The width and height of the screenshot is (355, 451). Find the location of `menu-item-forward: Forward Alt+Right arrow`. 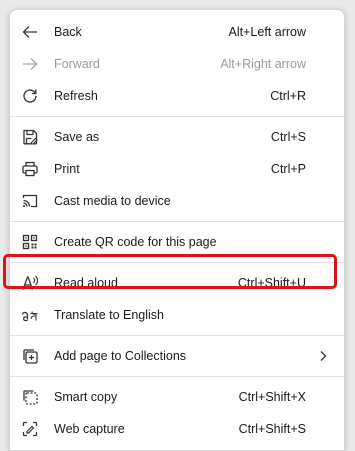

menu-item-forward: Forward Alt+Right arrow is located at coordinates (177, 64).